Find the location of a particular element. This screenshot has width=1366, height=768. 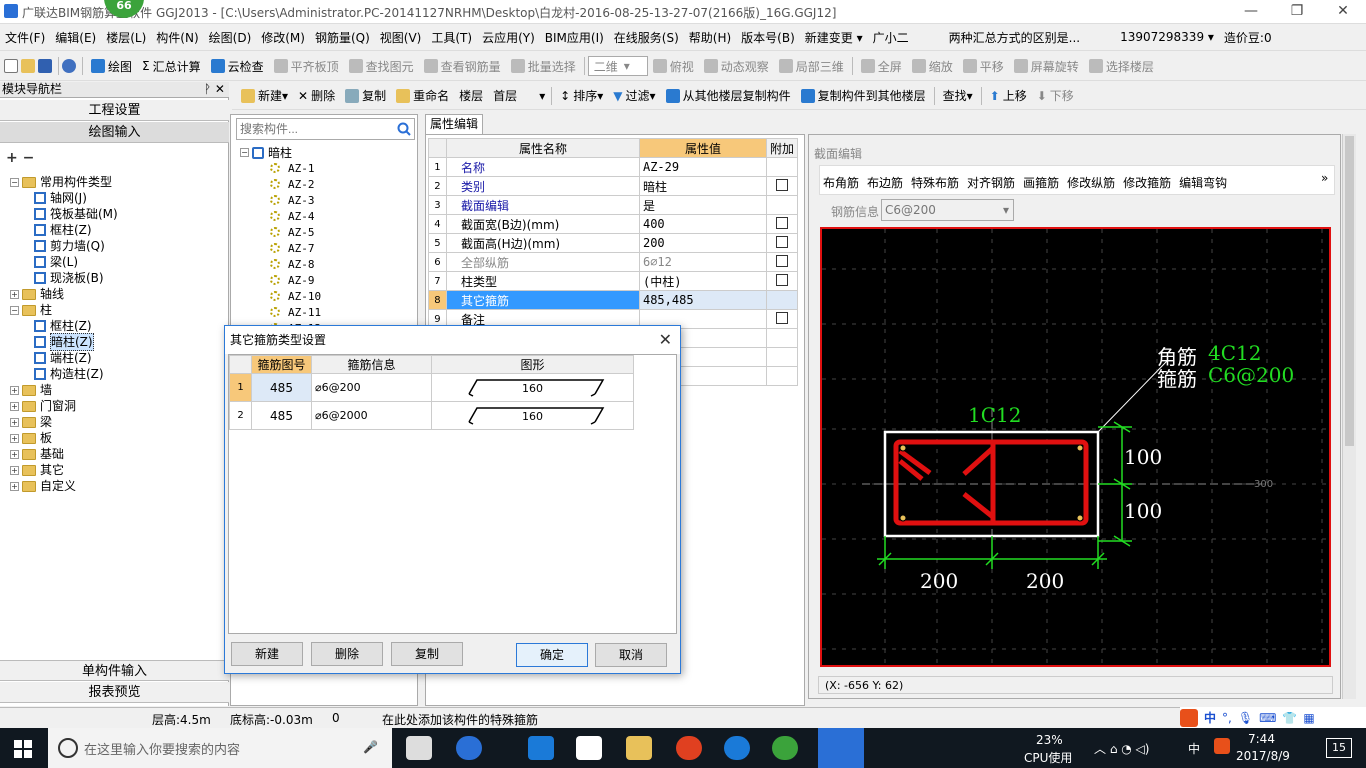

find-button: 查找 ▾ is located at coordinates (958, 95).